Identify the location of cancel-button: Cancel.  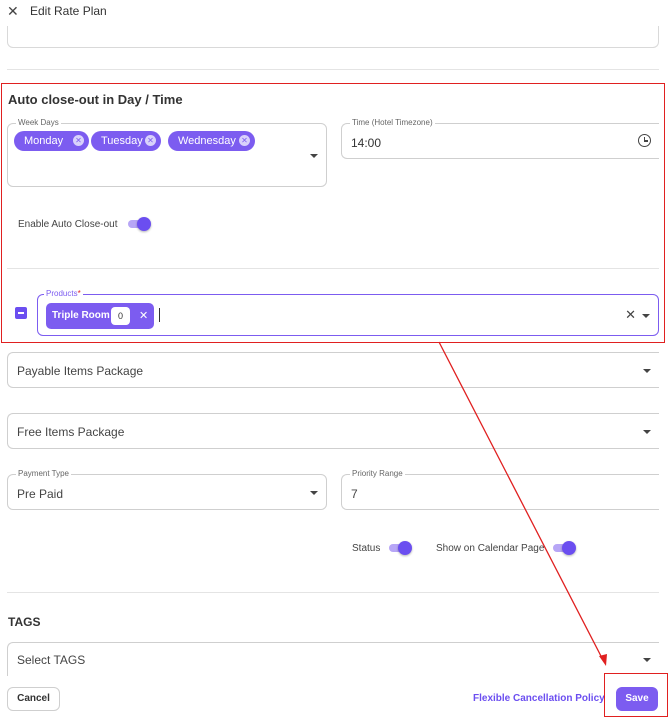
(33, 699).